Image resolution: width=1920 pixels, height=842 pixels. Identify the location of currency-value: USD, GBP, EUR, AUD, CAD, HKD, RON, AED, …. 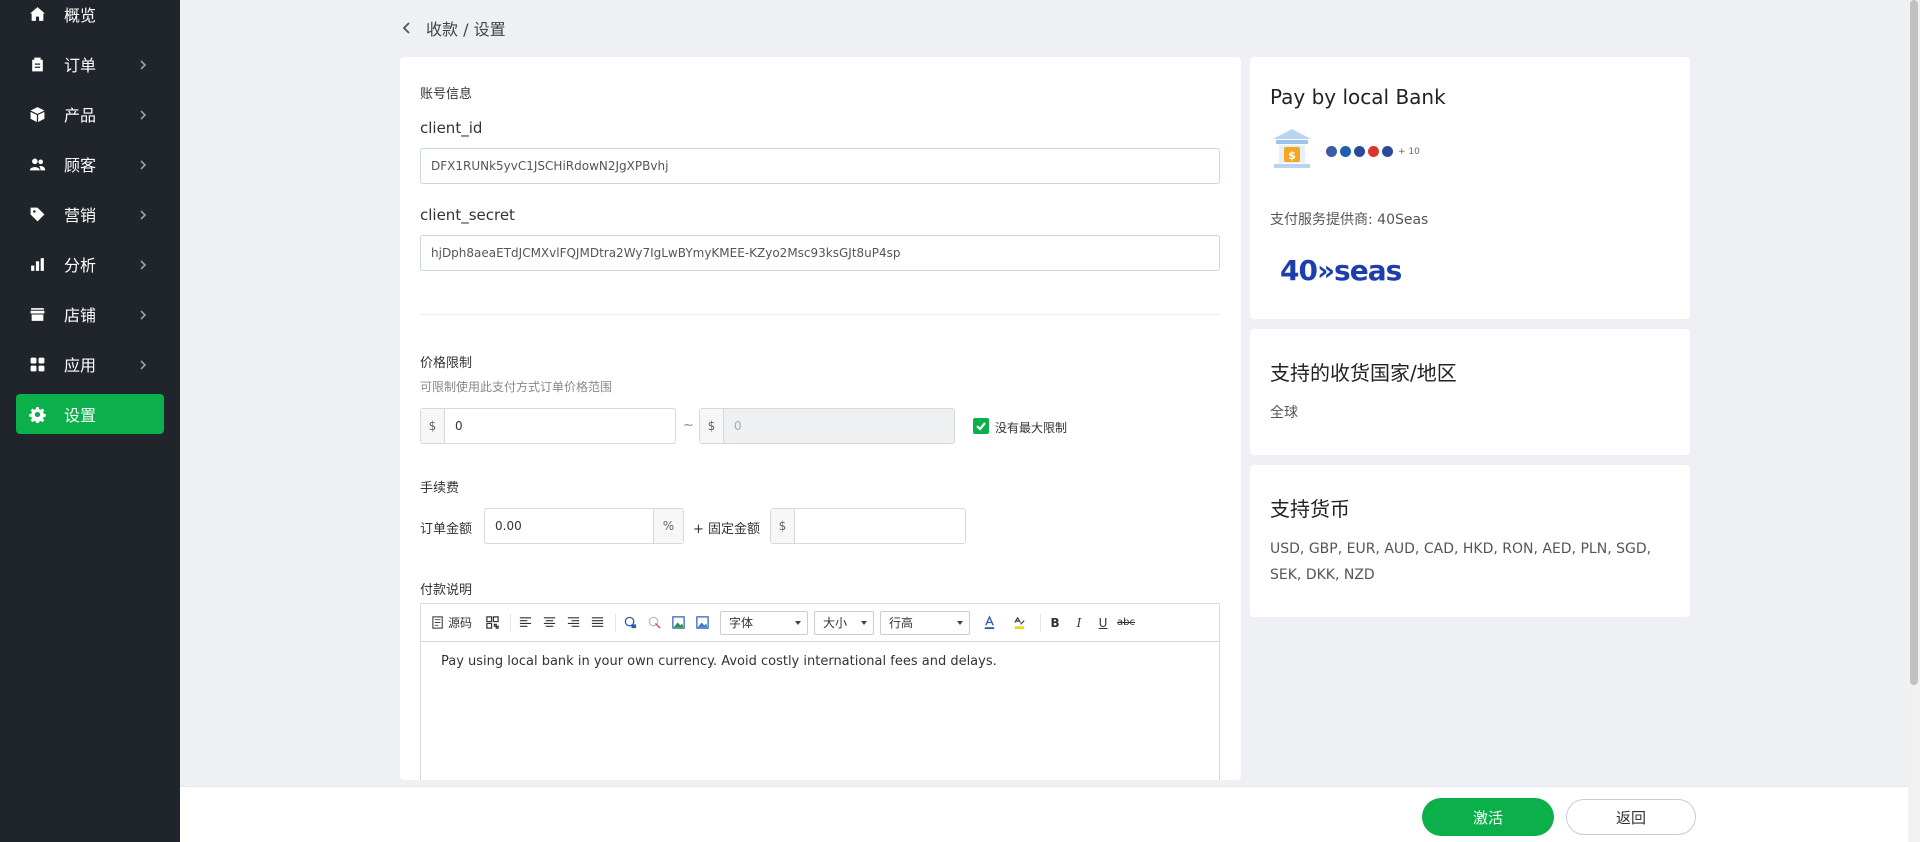
(1461, 562).